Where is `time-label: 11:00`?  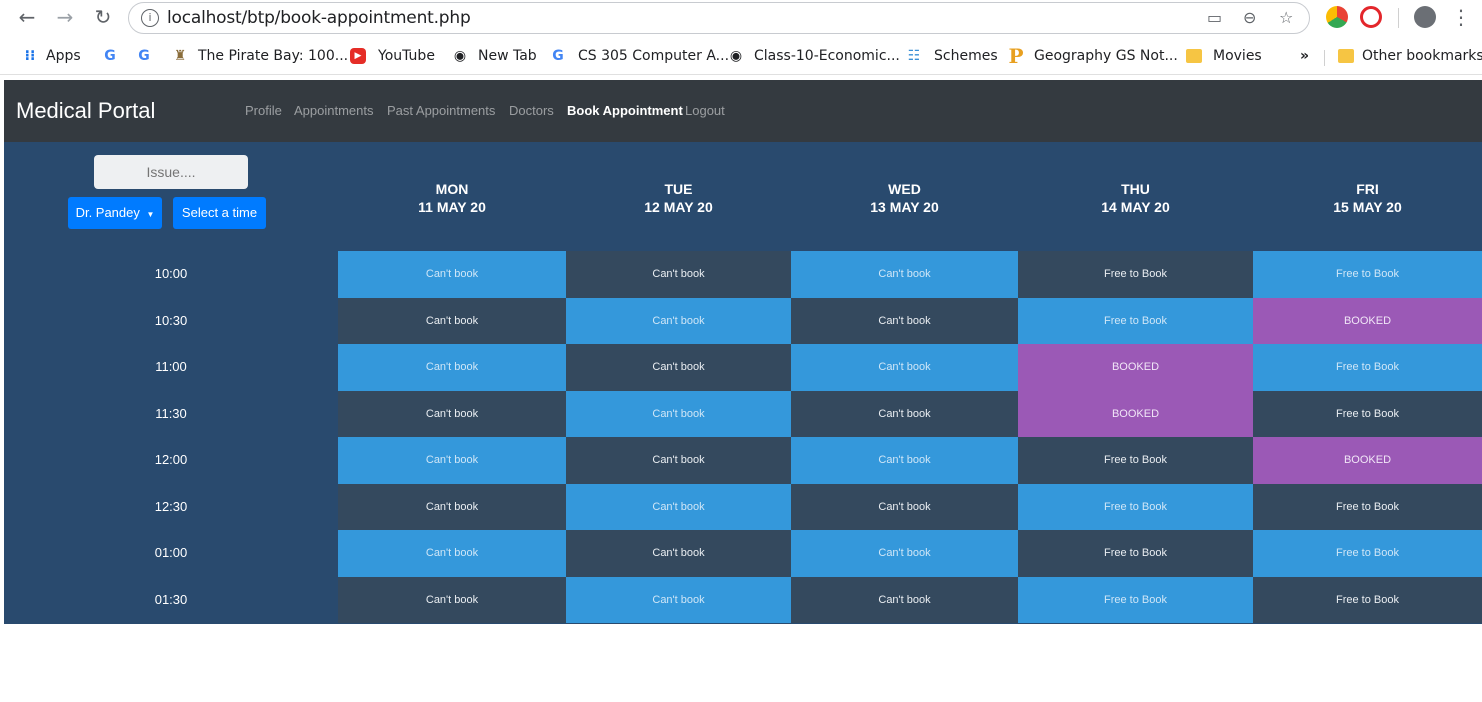
time-label: 11:00 is located at coordinates (171, 366).